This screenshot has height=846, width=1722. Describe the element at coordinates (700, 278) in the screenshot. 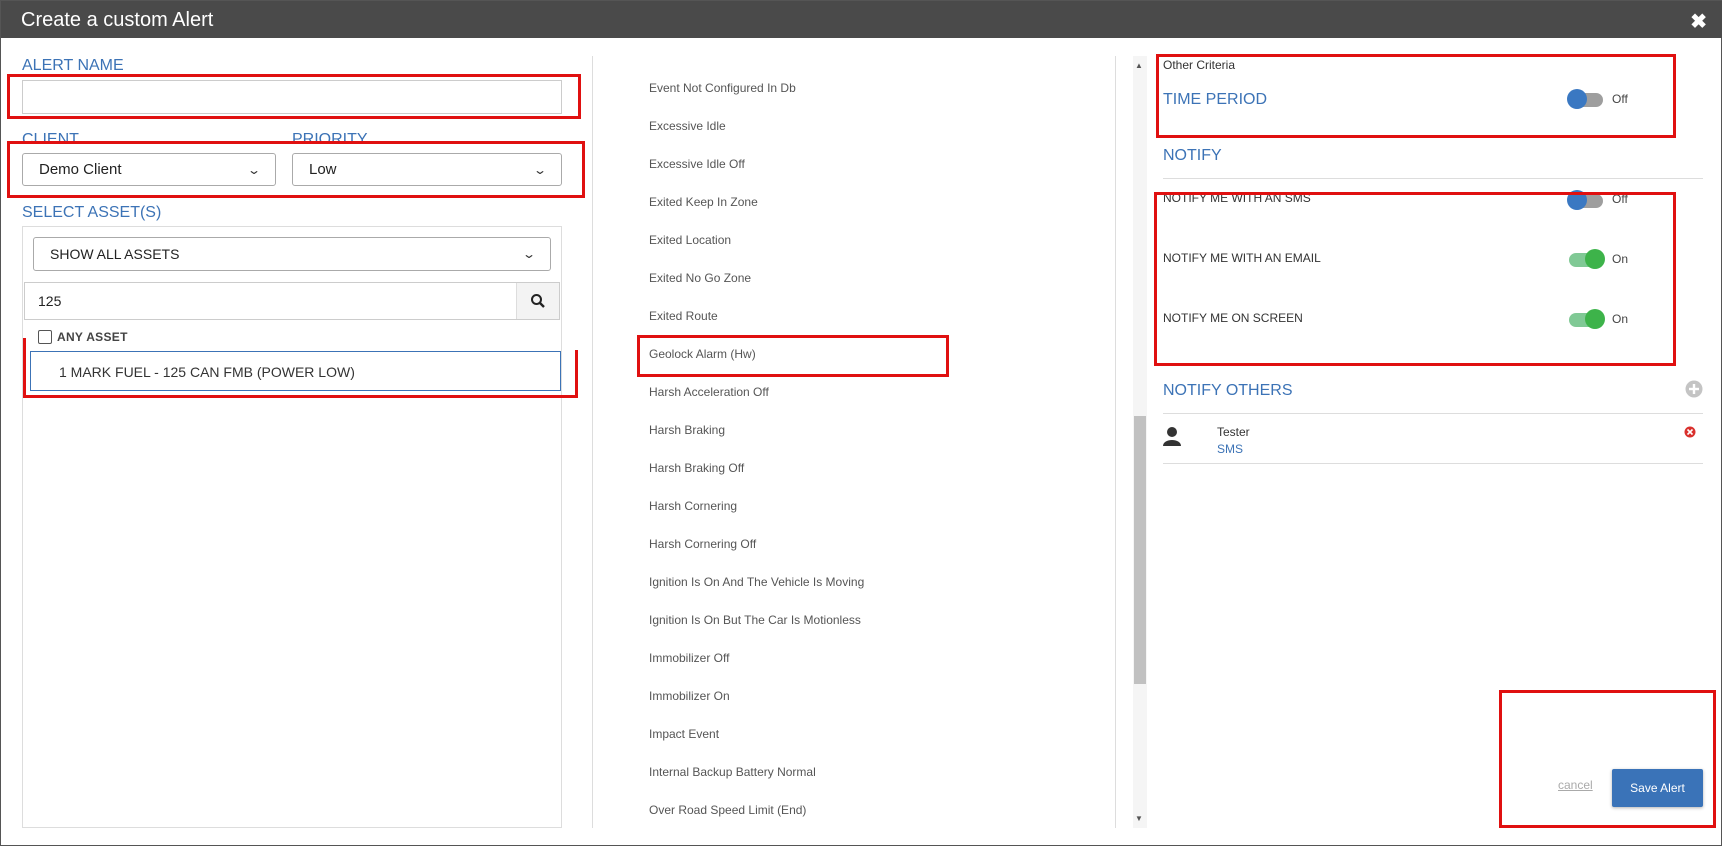

I see `event-item: Exited No Go Zone` at that location.